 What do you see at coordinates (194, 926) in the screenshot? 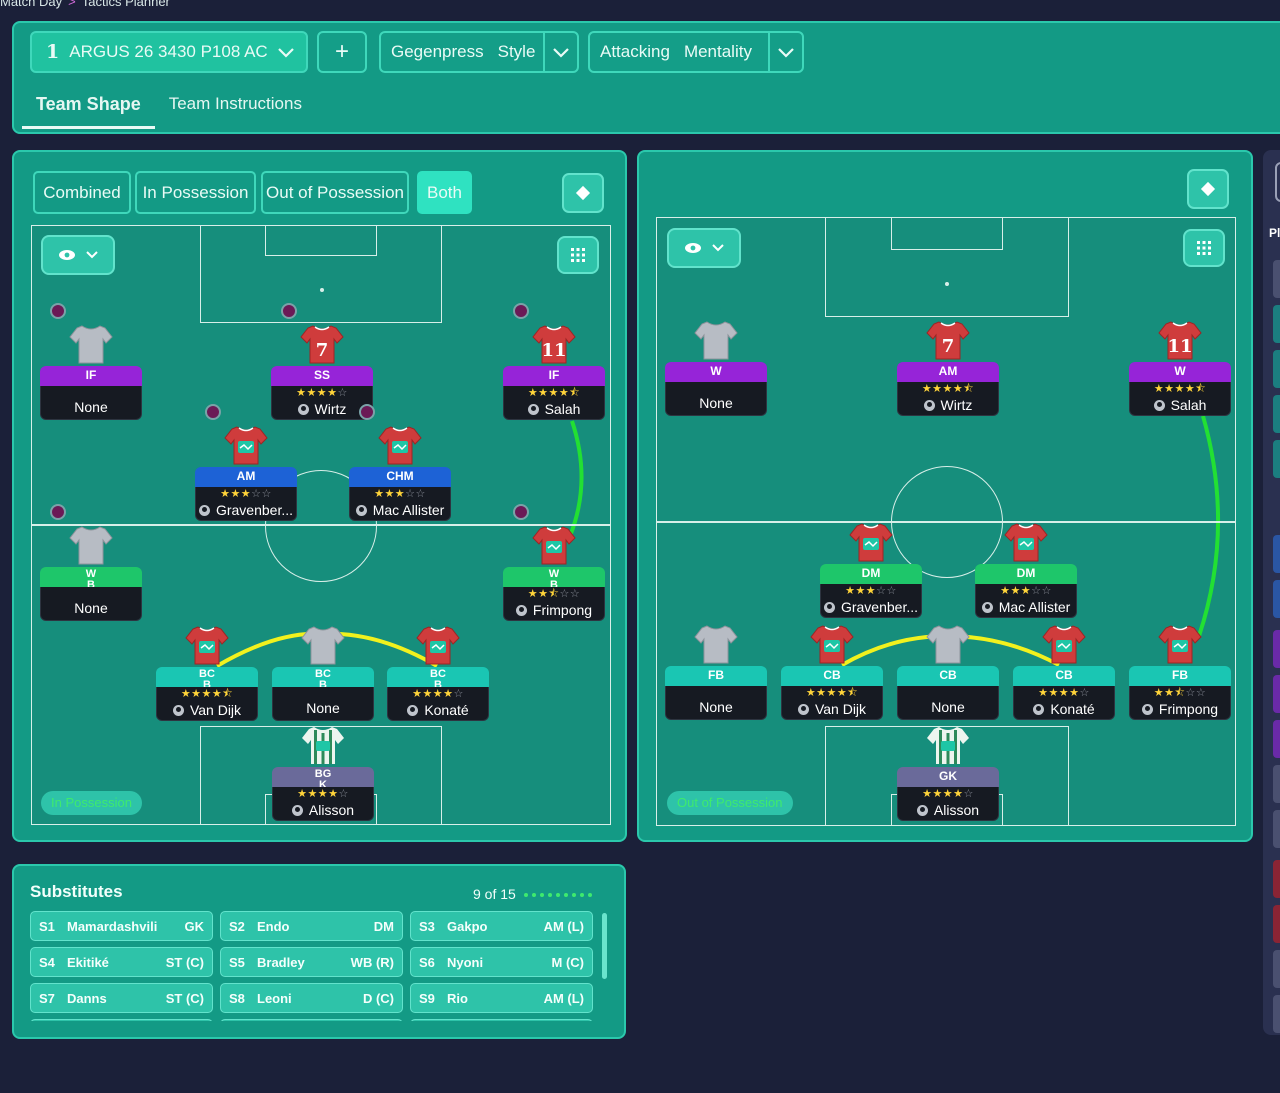
I see `substitute-position: GK` at bounding box center [194, 926].